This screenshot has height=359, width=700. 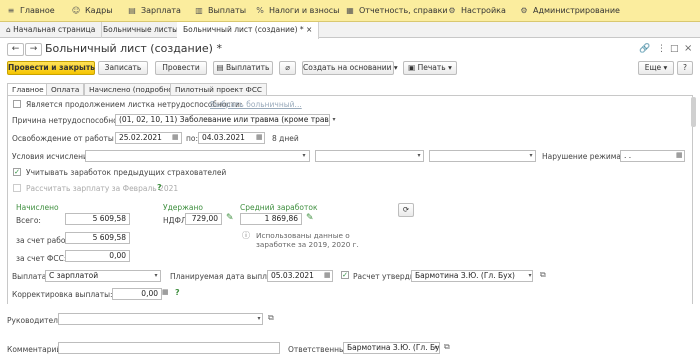 I want to click on pay-button-label: Выплатить, so click(x=248, y=67).